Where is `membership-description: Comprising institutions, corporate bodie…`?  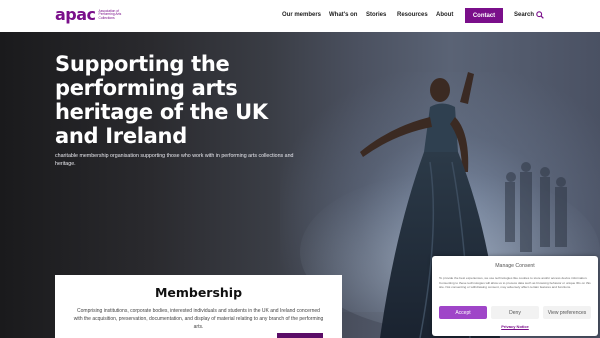
membership-description: Comprising institutions, corporate bodie… is located at coordinates (198, 319).